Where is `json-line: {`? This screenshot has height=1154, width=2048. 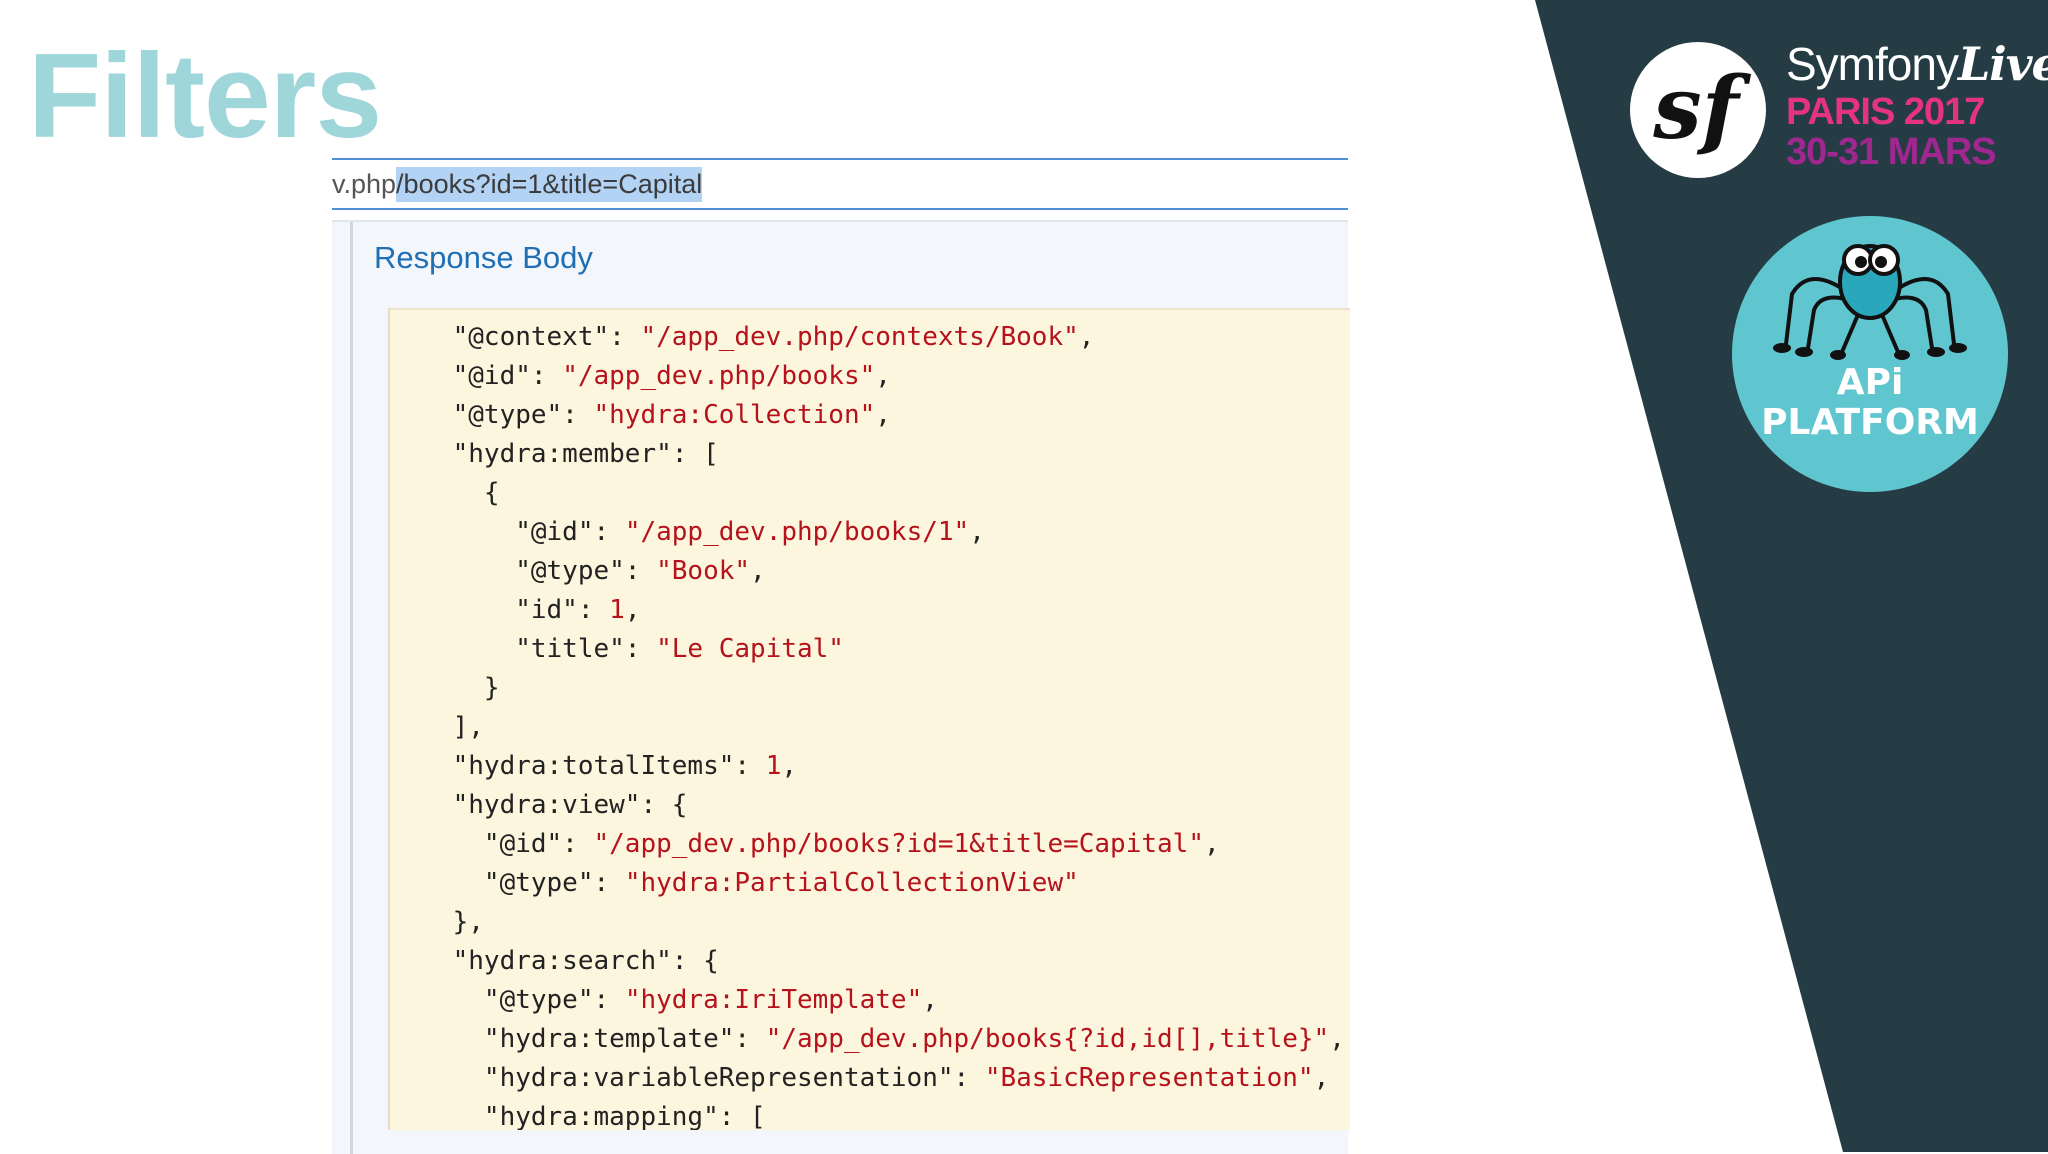 json-line: { is located at coordinates (867, 493).